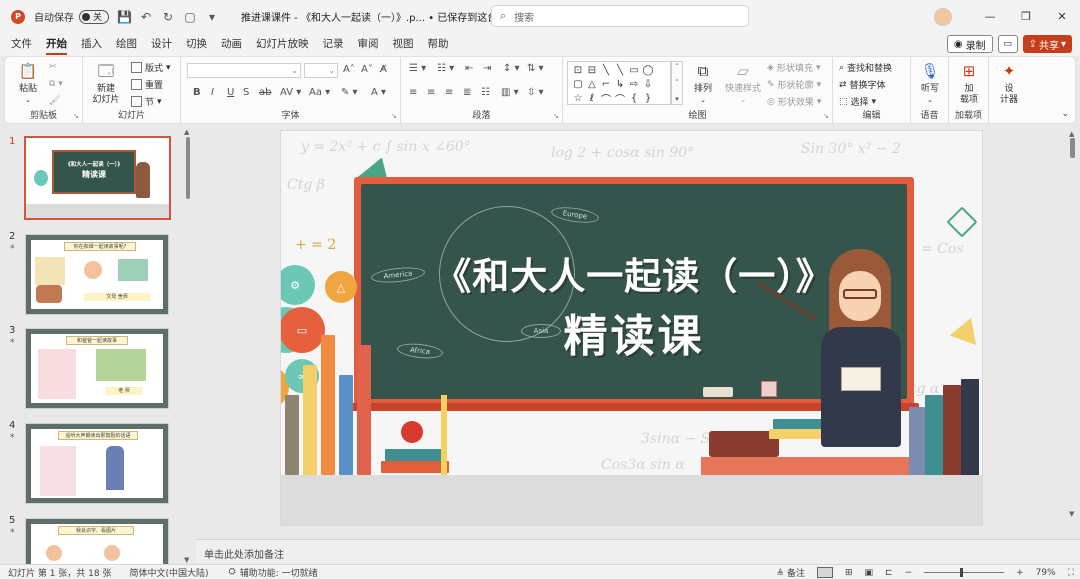 The height and width of the screenshot is (579, 1080). Describe the element at coordinates (791, 572) in the screenshot. I see `notes-toggle: ≜ 备注` at that location.